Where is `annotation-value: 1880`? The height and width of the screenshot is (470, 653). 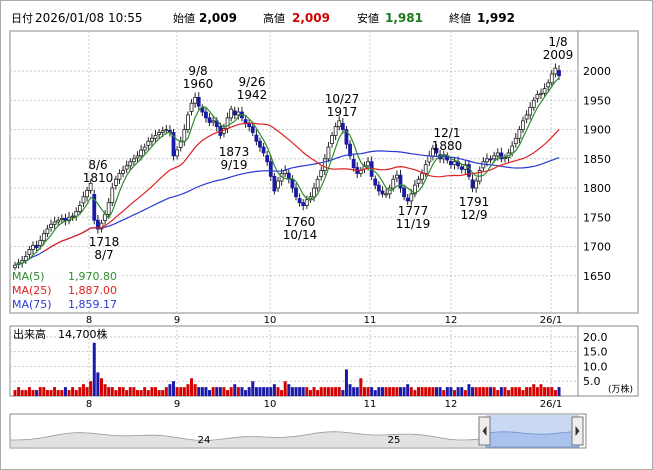 annotation-value: 1880 is located at coordinates (447, 146).